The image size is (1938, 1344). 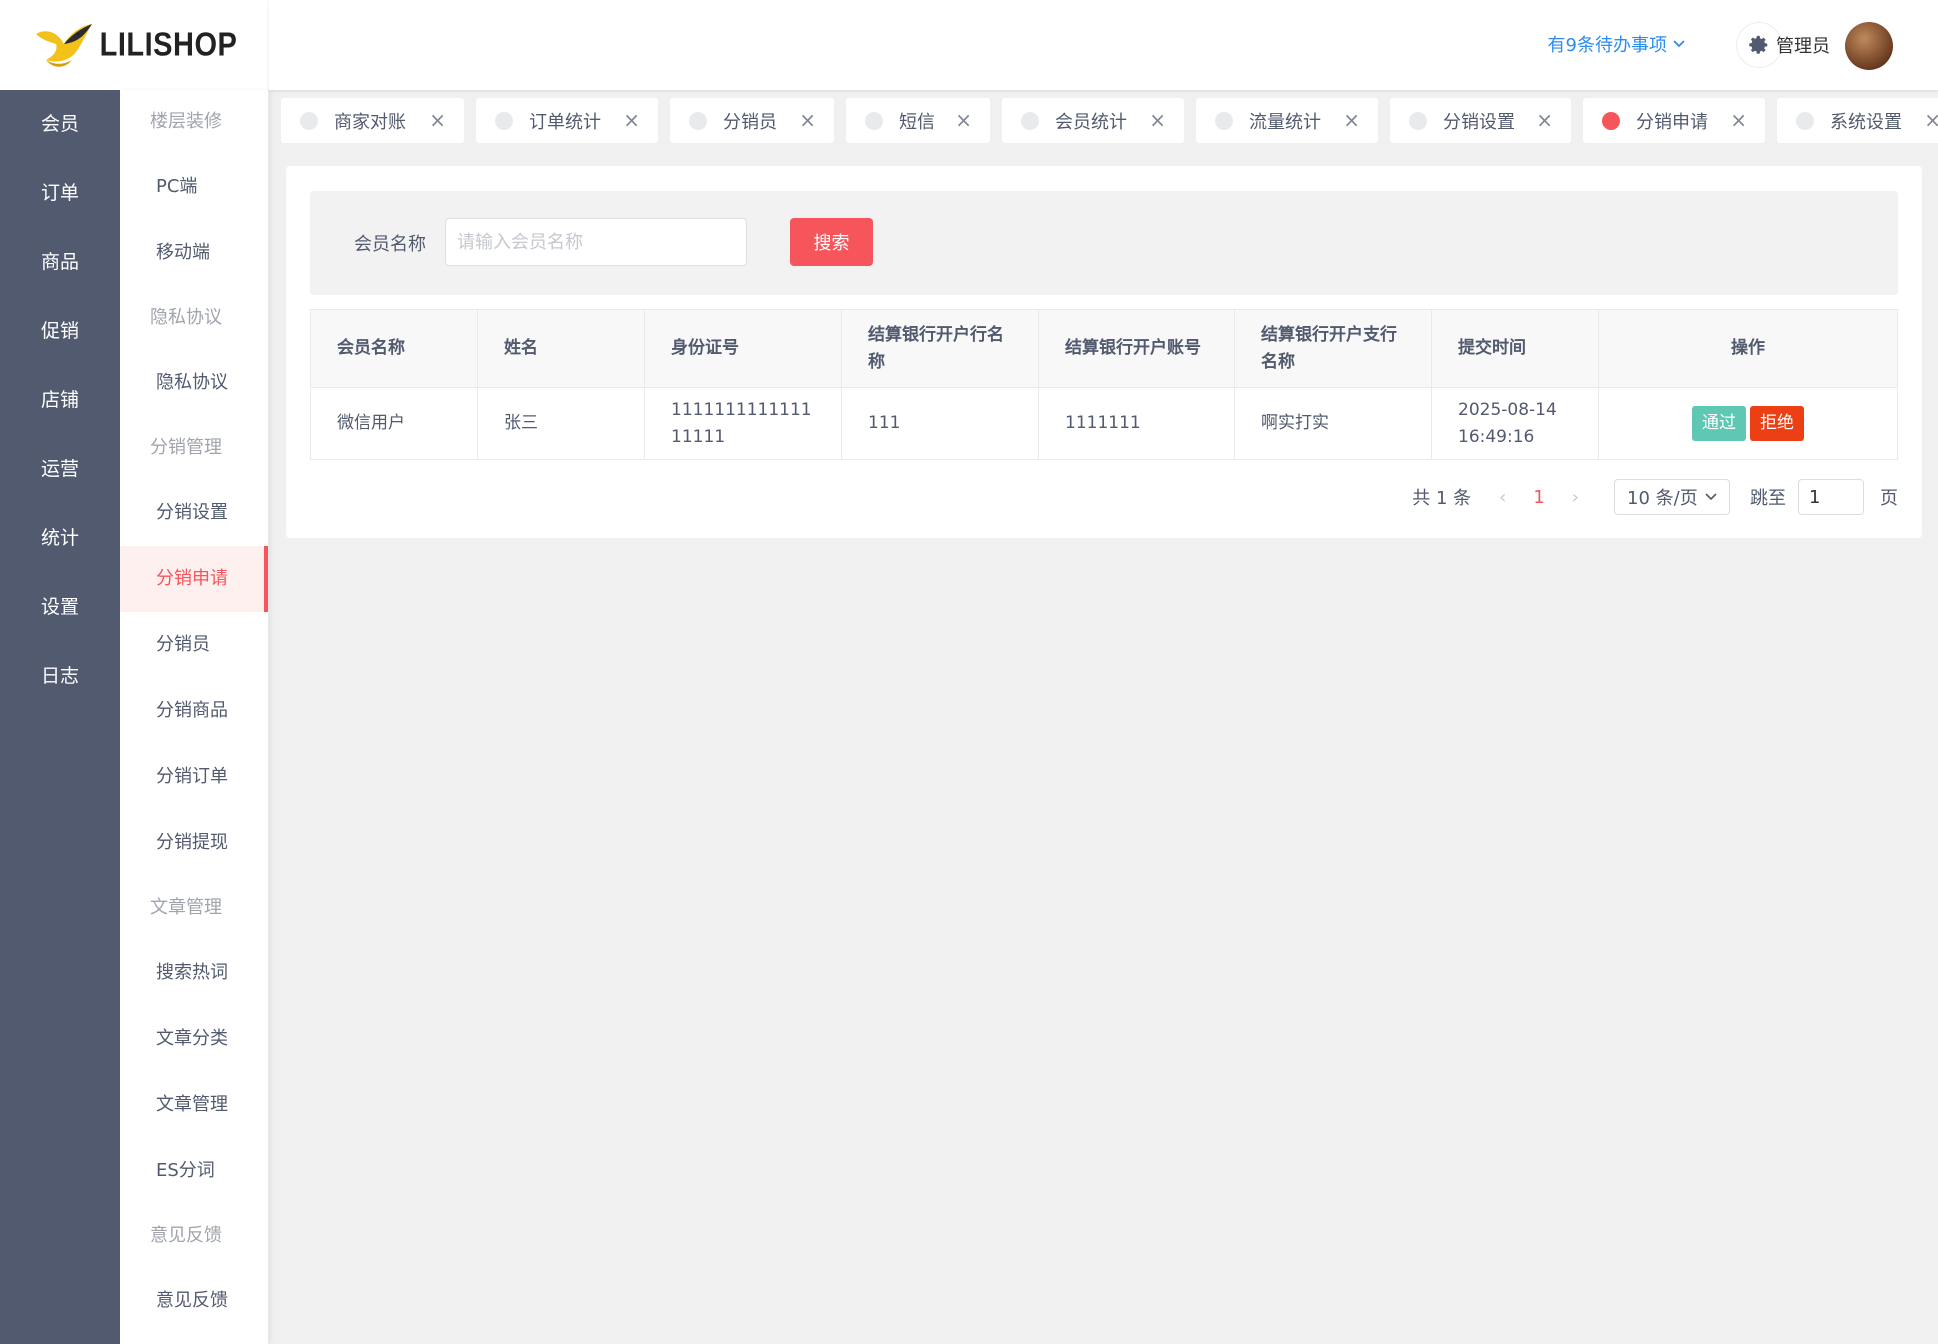 What do you see at coordinates (1136, 423) in the screenshot?
I see `cell-account: 1111111` at bounding box center [1136, 423].